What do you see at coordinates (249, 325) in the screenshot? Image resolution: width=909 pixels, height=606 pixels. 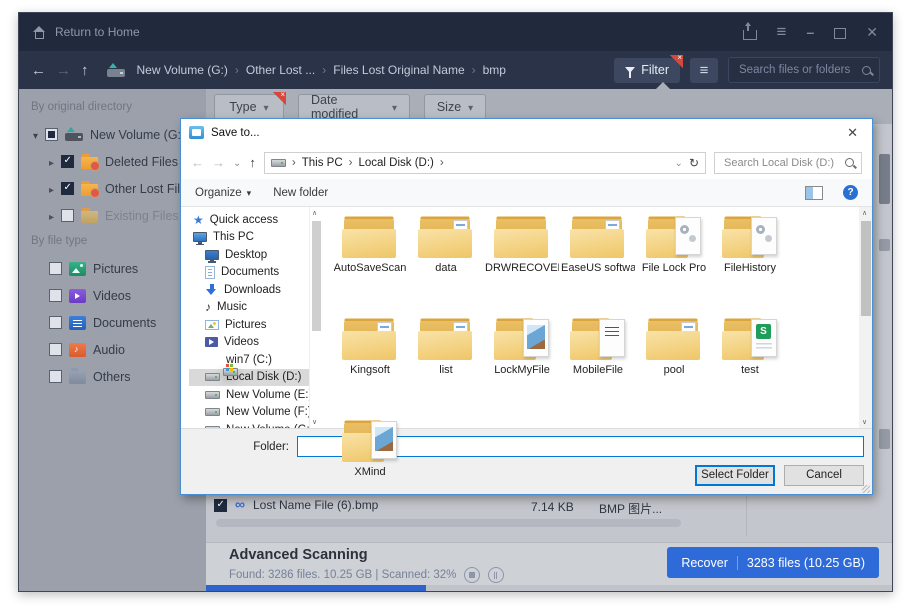 I see `tree-item-pictures: Pictures` at bounding box center [249, 325].